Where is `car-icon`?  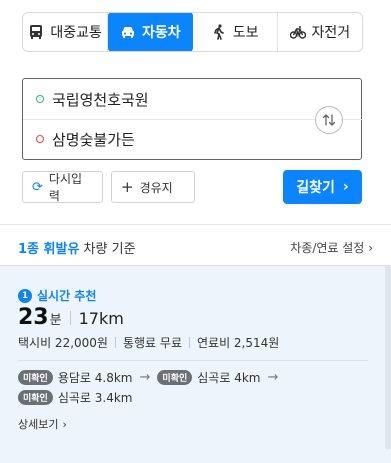
car-icon is located at coordinates (128, 32).